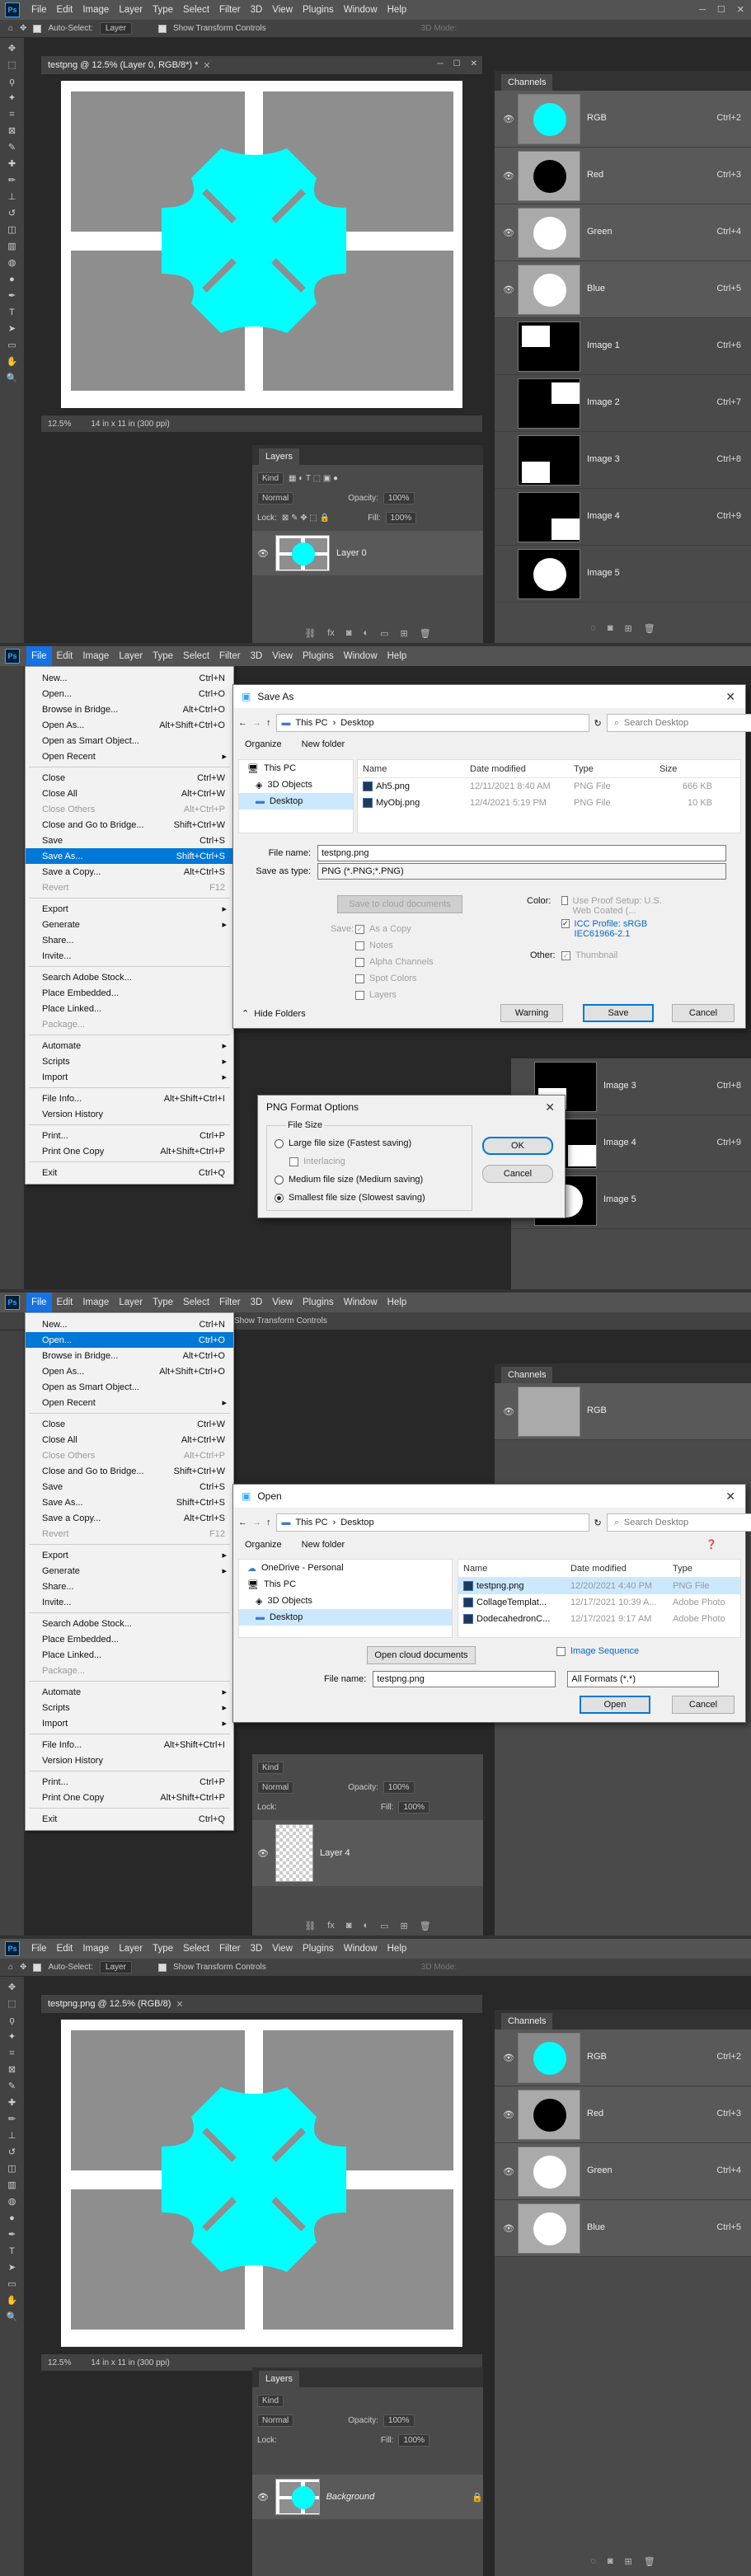  Describe the element at coordinates (129, 1324) in the screenshot. I see `menu-item: New... Ctrl+N` at that location.